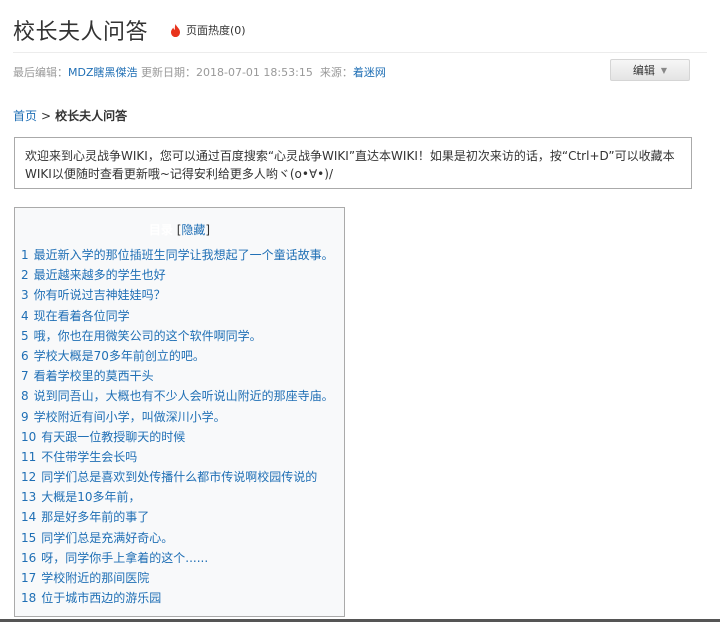  I want to click on toc-item-number: 1, so click(25, 255).